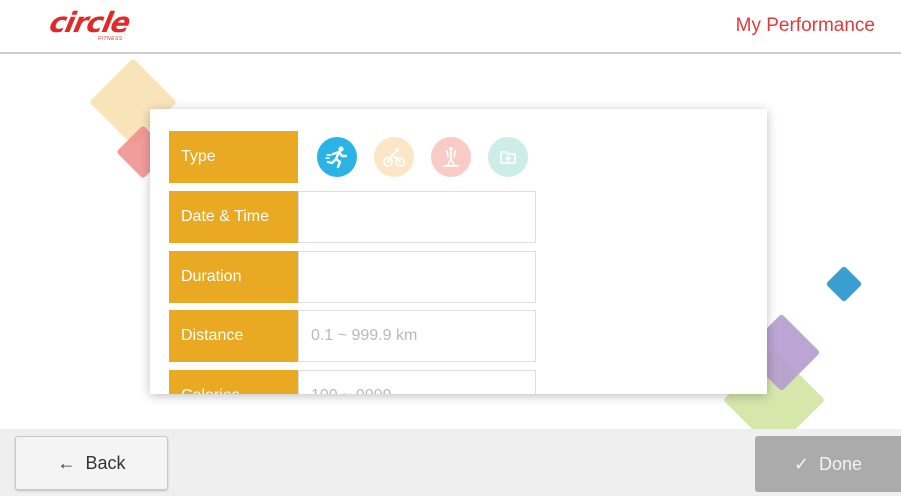 This screenshot has width=901, height=496. I want to click on date-time-input, so click(417, 217).